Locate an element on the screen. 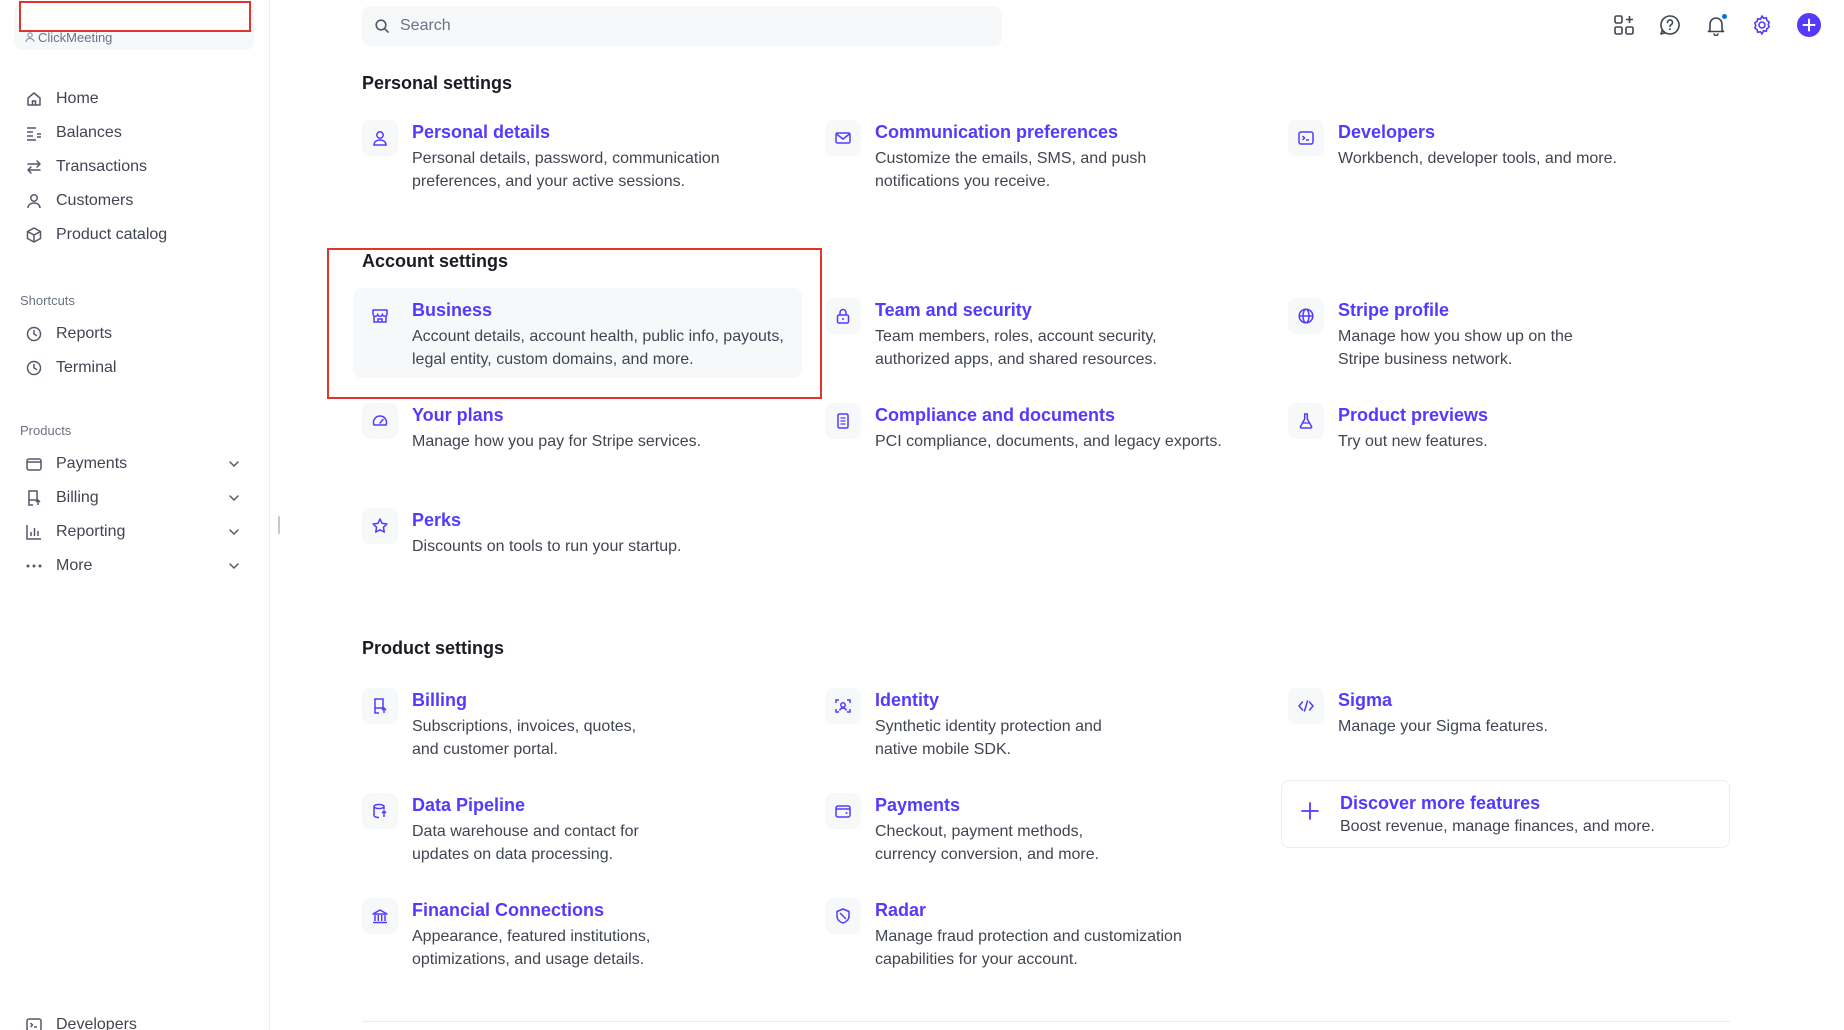  sidebar-item-transactions: Transactions is located at coordinates (135, 167).